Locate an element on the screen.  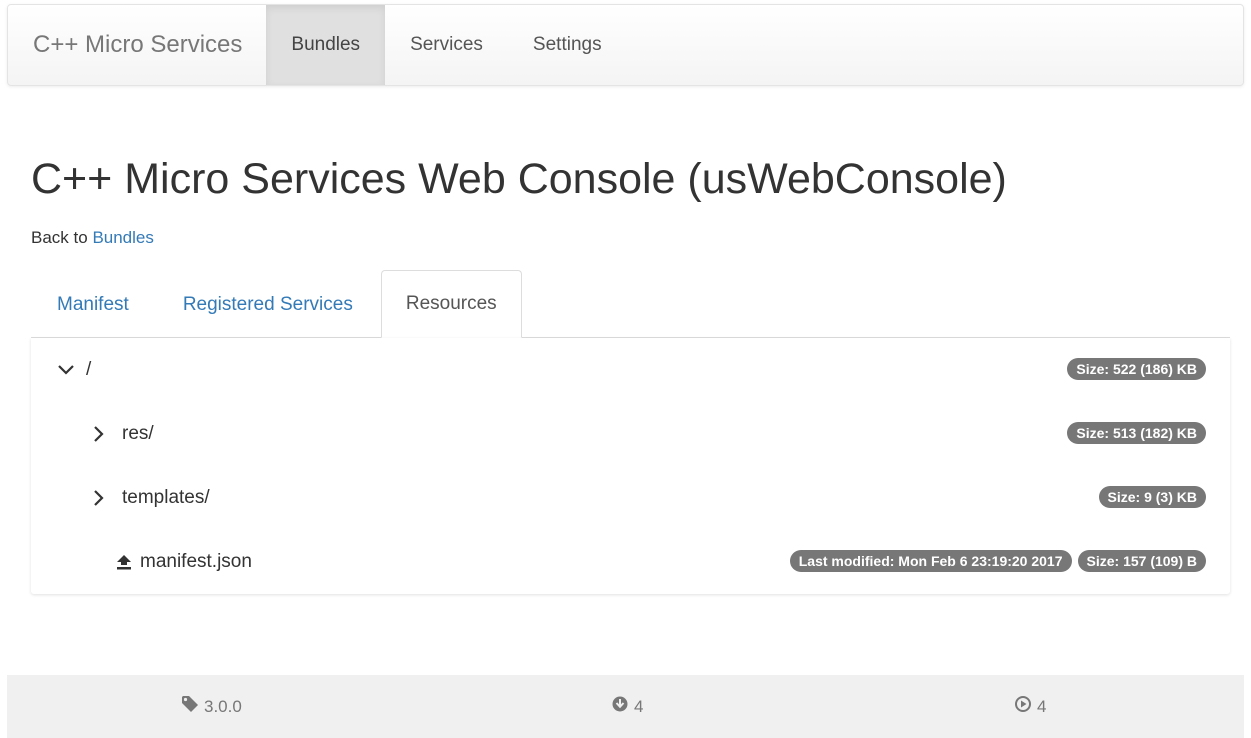
size-badge: Size: 513 (182) KB is located at coordinates (1136, 433).